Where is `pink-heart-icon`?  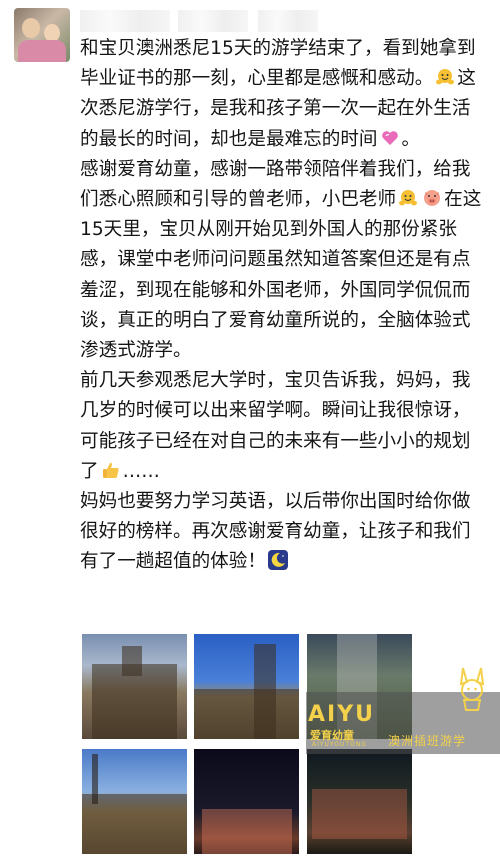 pink-heart-icon is located at coordinates (389, 137).